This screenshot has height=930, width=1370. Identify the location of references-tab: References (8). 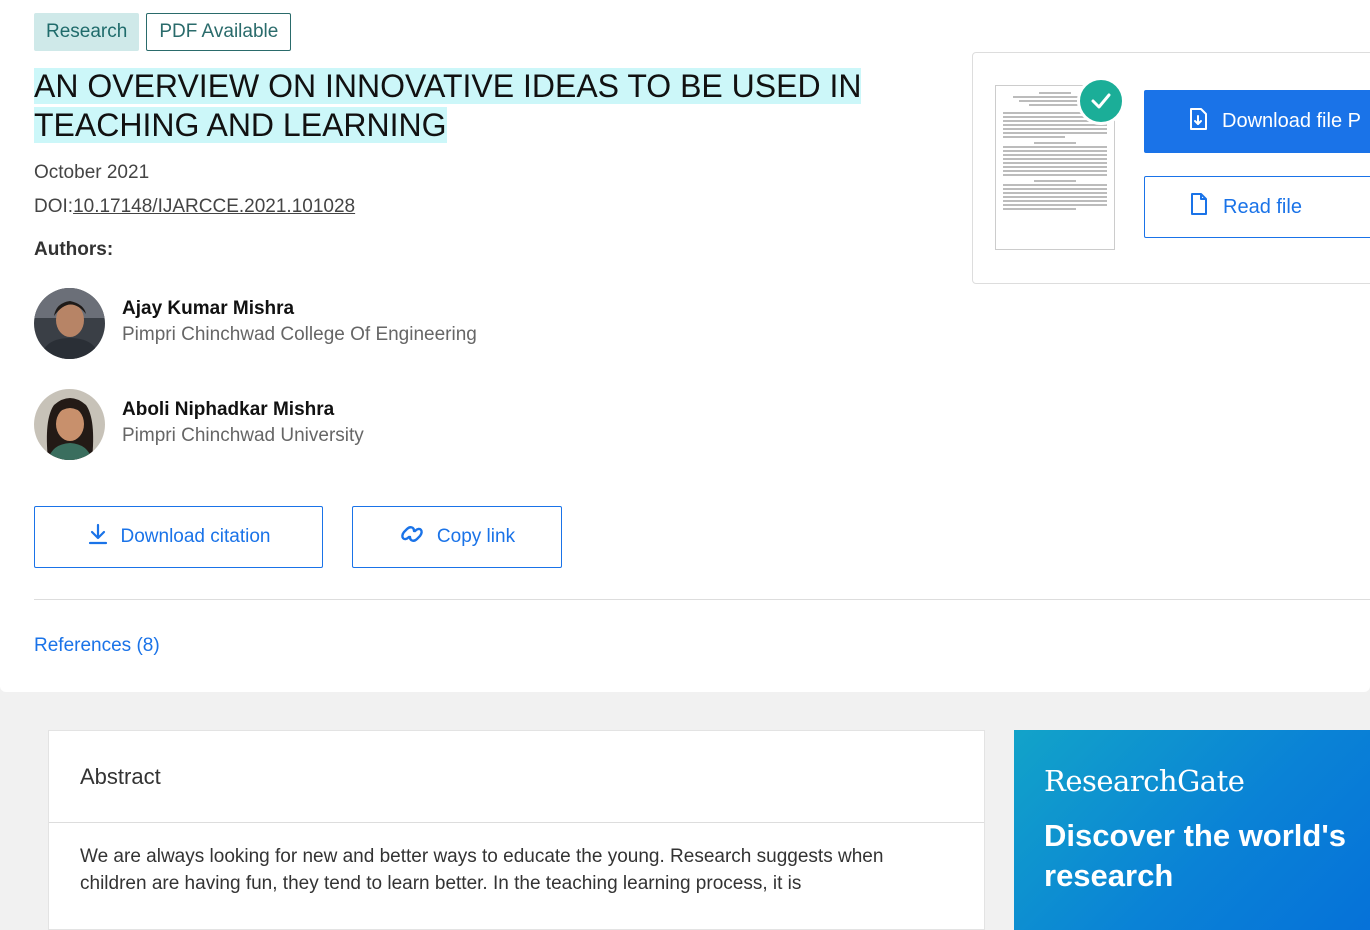
(97, 646).